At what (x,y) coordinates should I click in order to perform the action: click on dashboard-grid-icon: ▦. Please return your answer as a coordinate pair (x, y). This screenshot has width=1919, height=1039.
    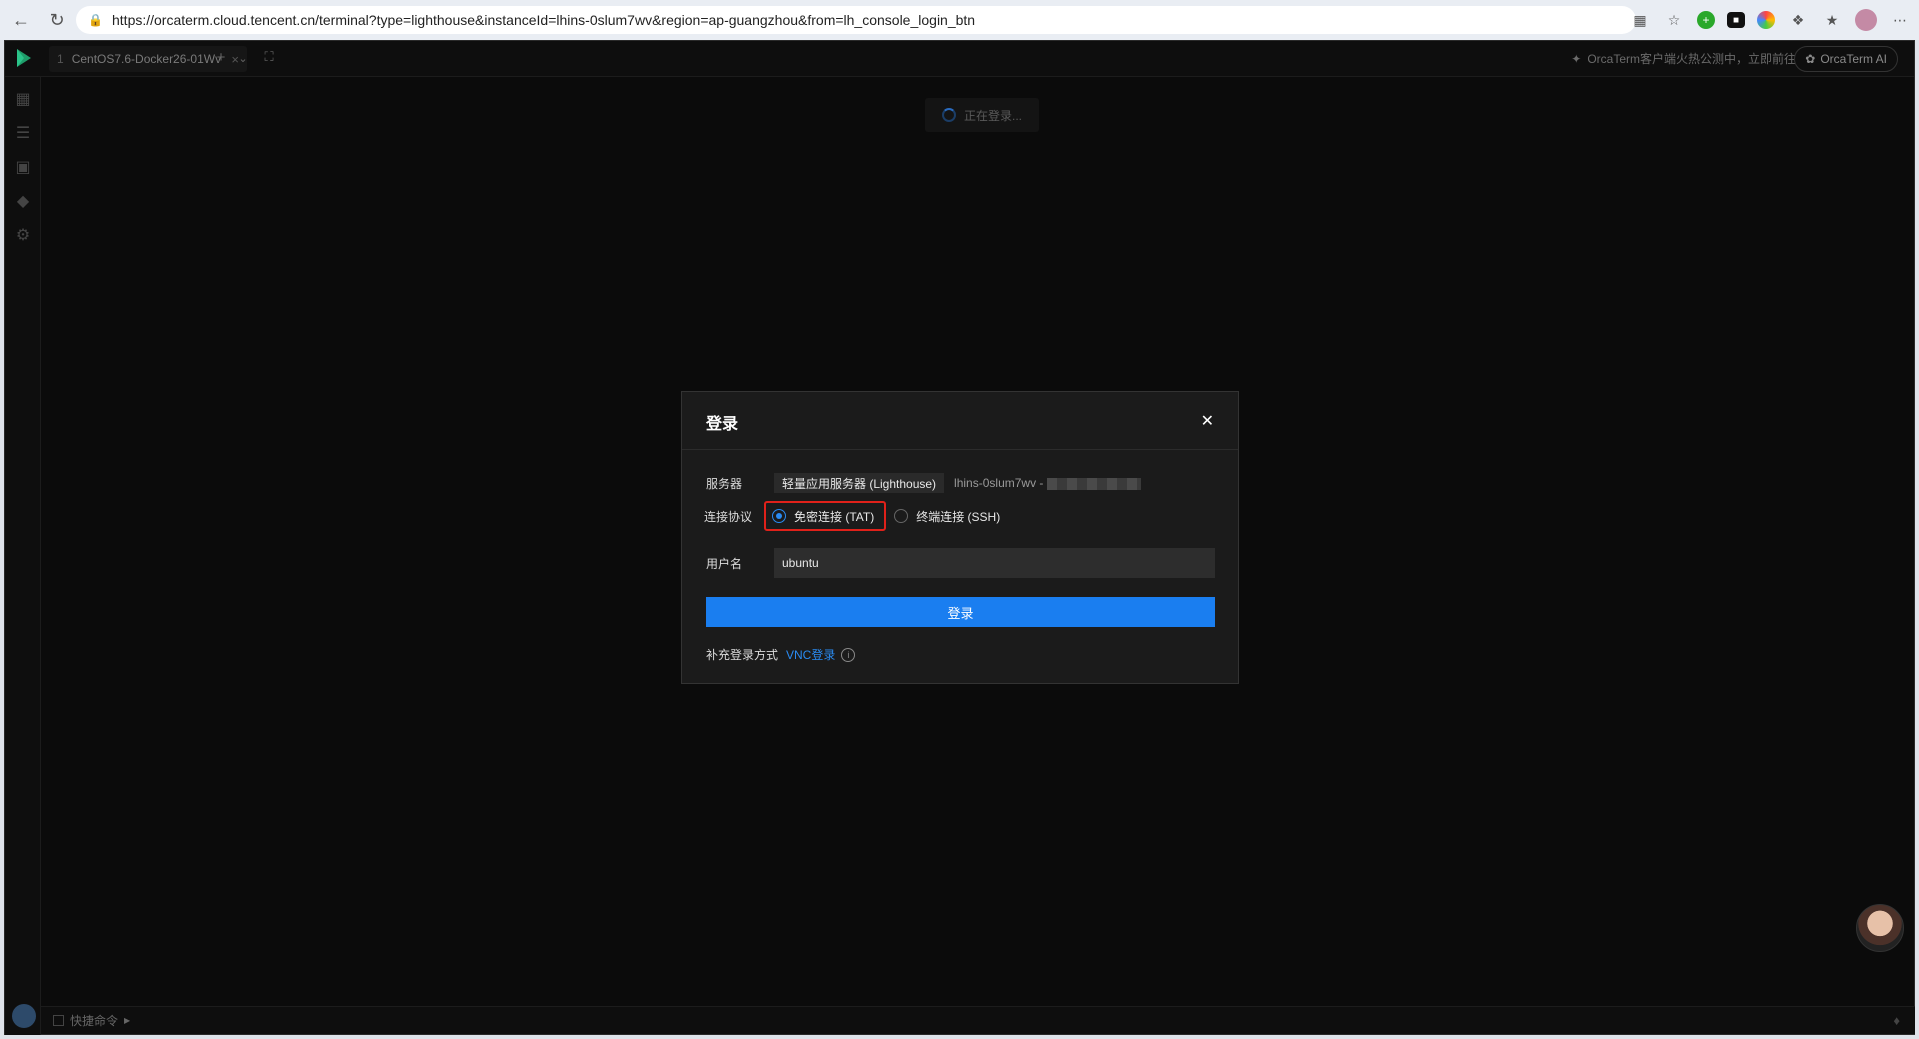
    Looking at the image, I should click on (23, 99).